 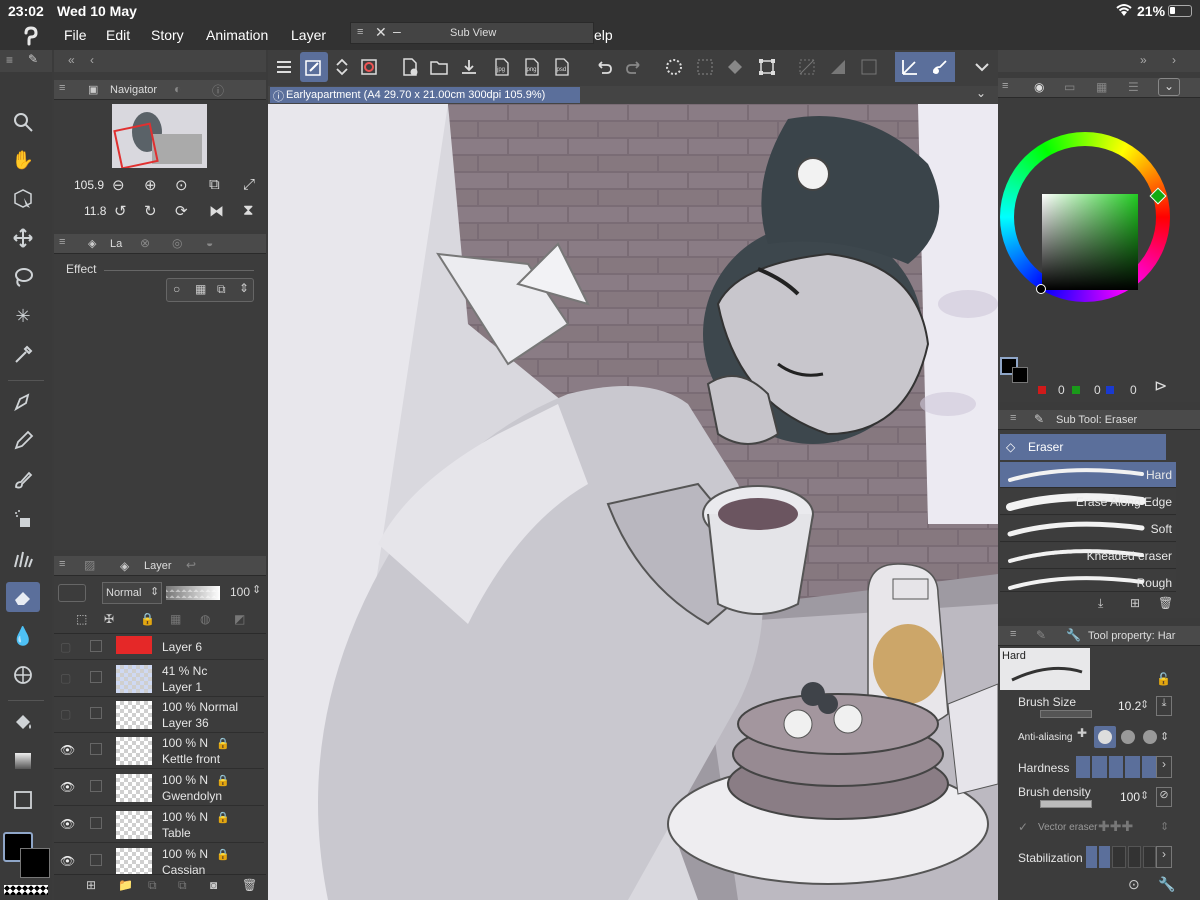 I want to click on checkbox-icon: ✓, so click(x=1023, y=827).